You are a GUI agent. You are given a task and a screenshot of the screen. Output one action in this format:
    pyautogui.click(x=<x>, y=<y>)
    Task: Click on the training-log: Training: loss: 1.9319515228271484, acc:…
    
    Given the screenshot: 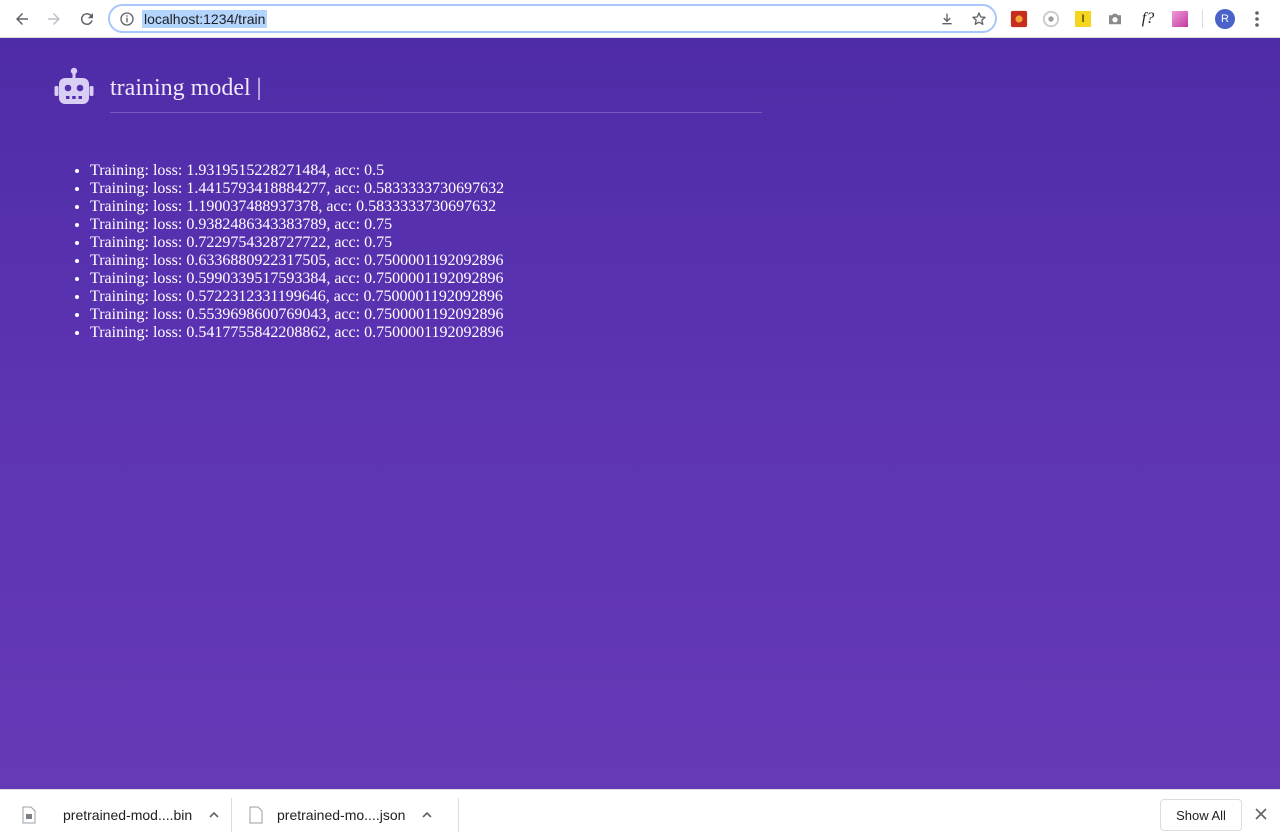 What is the action you would take?
    pyautogui.click(x=297, y=252)
    